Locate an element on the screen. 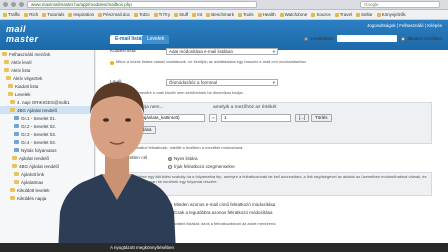 The image size is (448, 252). bookmark-item: ToDo is located at coordinates (142, 14).